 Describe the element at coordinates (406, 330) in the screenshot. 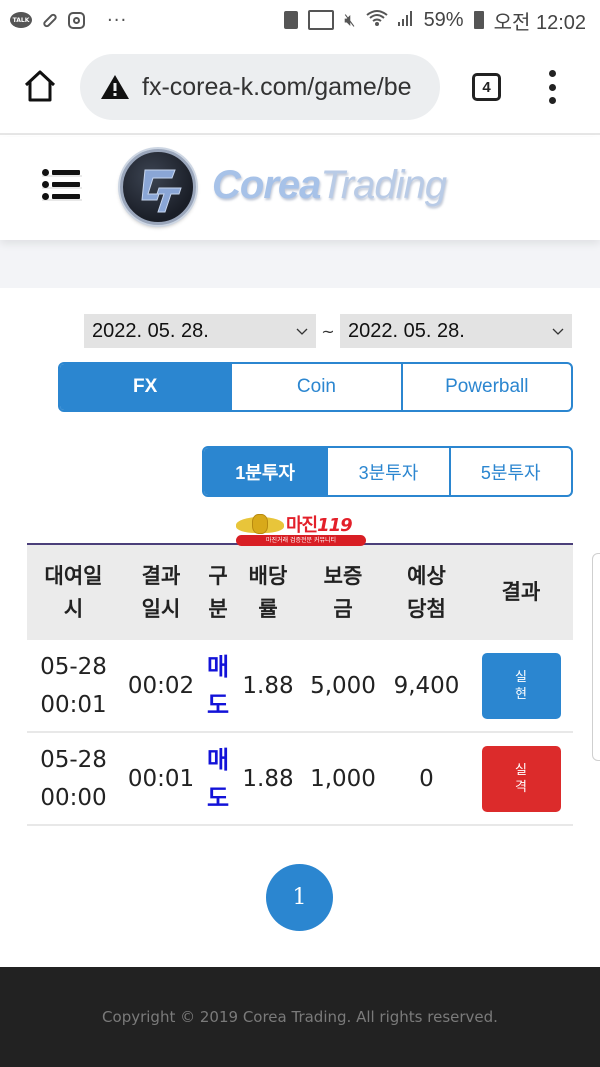

I see `date-to-value: 2022. 05. 28.` at that location.